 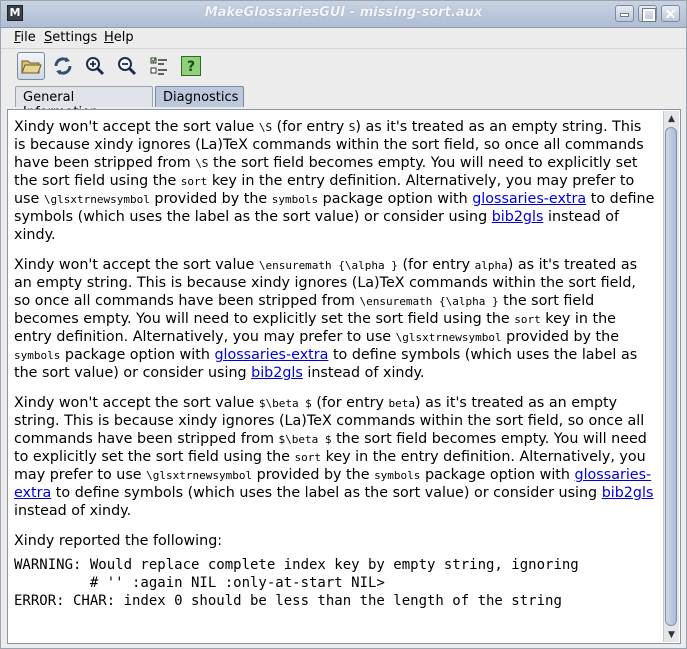 I want to click on open-button, so click(x=31, y=66).